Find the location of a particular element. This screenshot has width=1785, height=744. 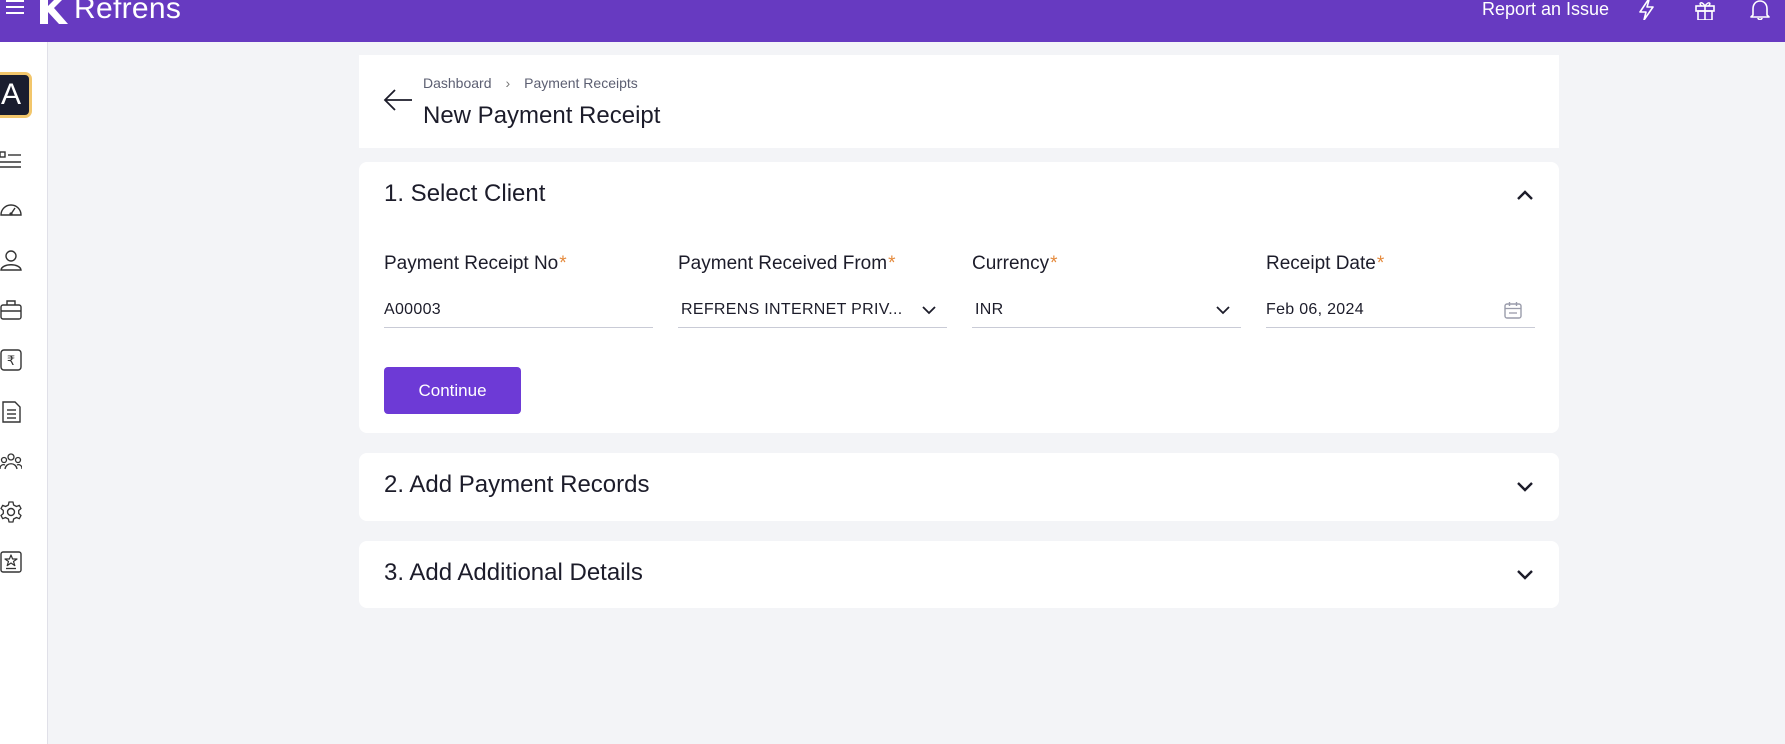

left-sidebar: A ₹ is located at coordinates (24, 393).